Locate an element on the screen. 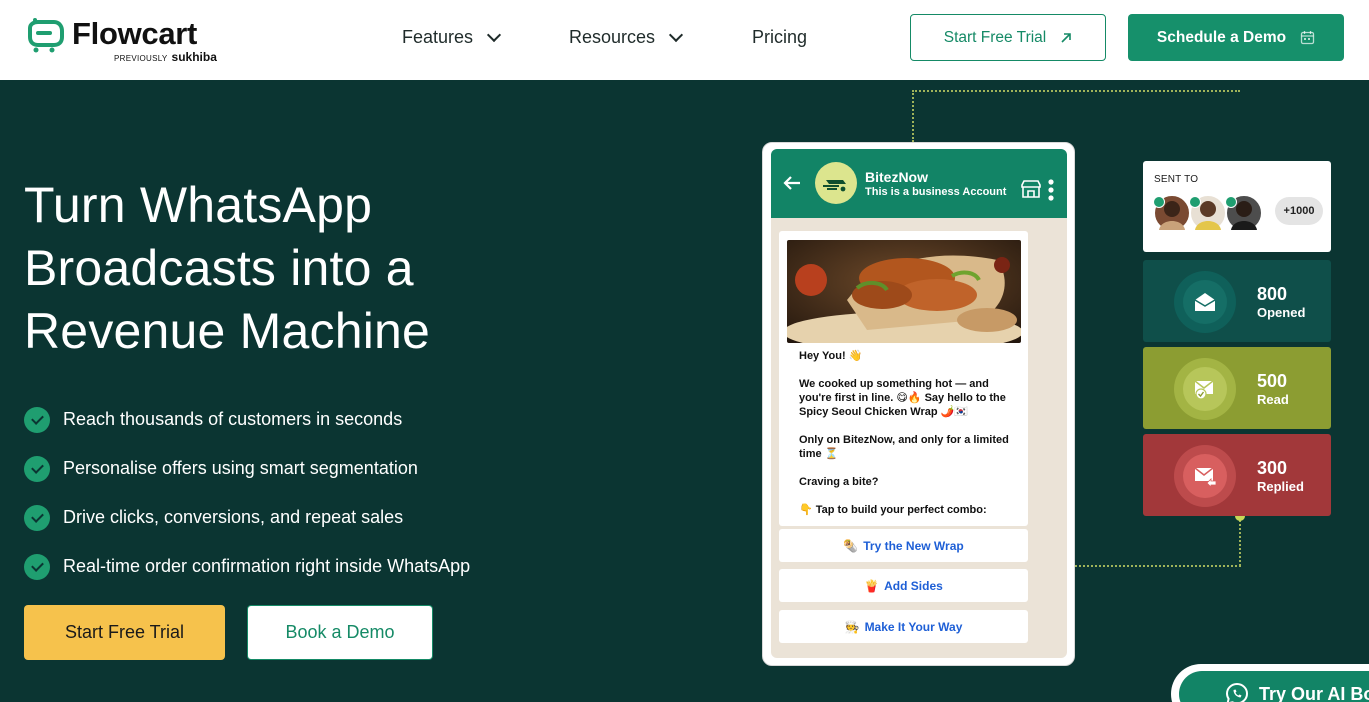 The height and width of the screenshot is (702, 1369). stat-label: Read is located at coordinates (1273, 399).